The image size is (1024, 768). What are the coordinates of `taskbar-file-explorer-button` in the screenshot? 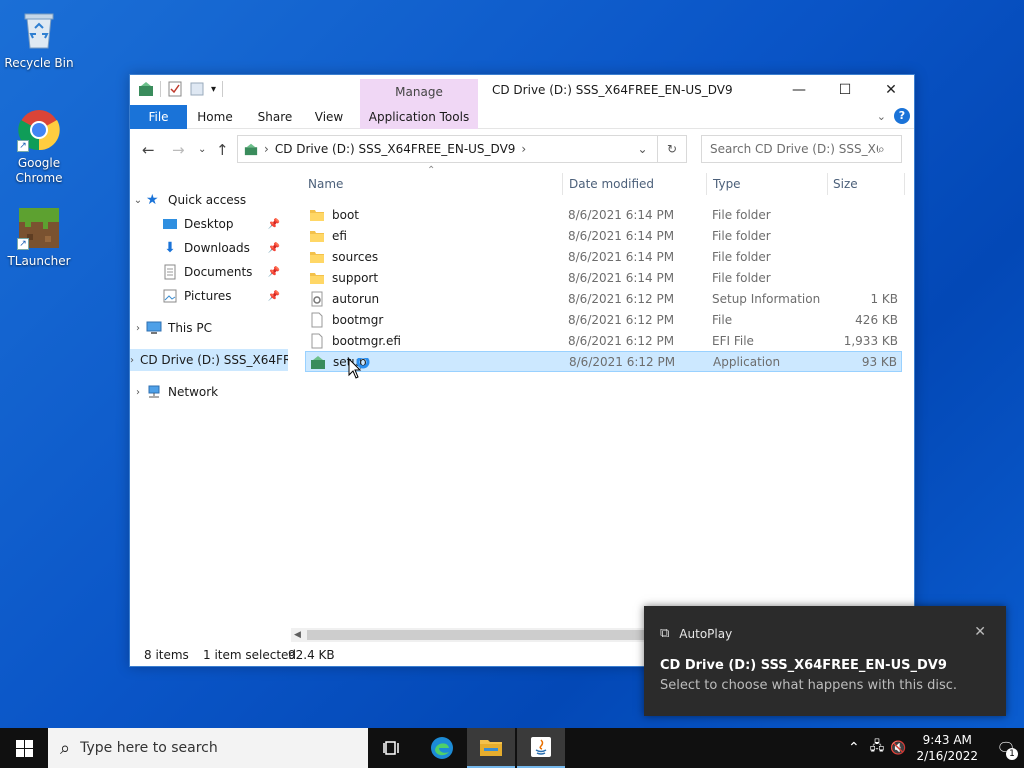 It's located at (491, 748).